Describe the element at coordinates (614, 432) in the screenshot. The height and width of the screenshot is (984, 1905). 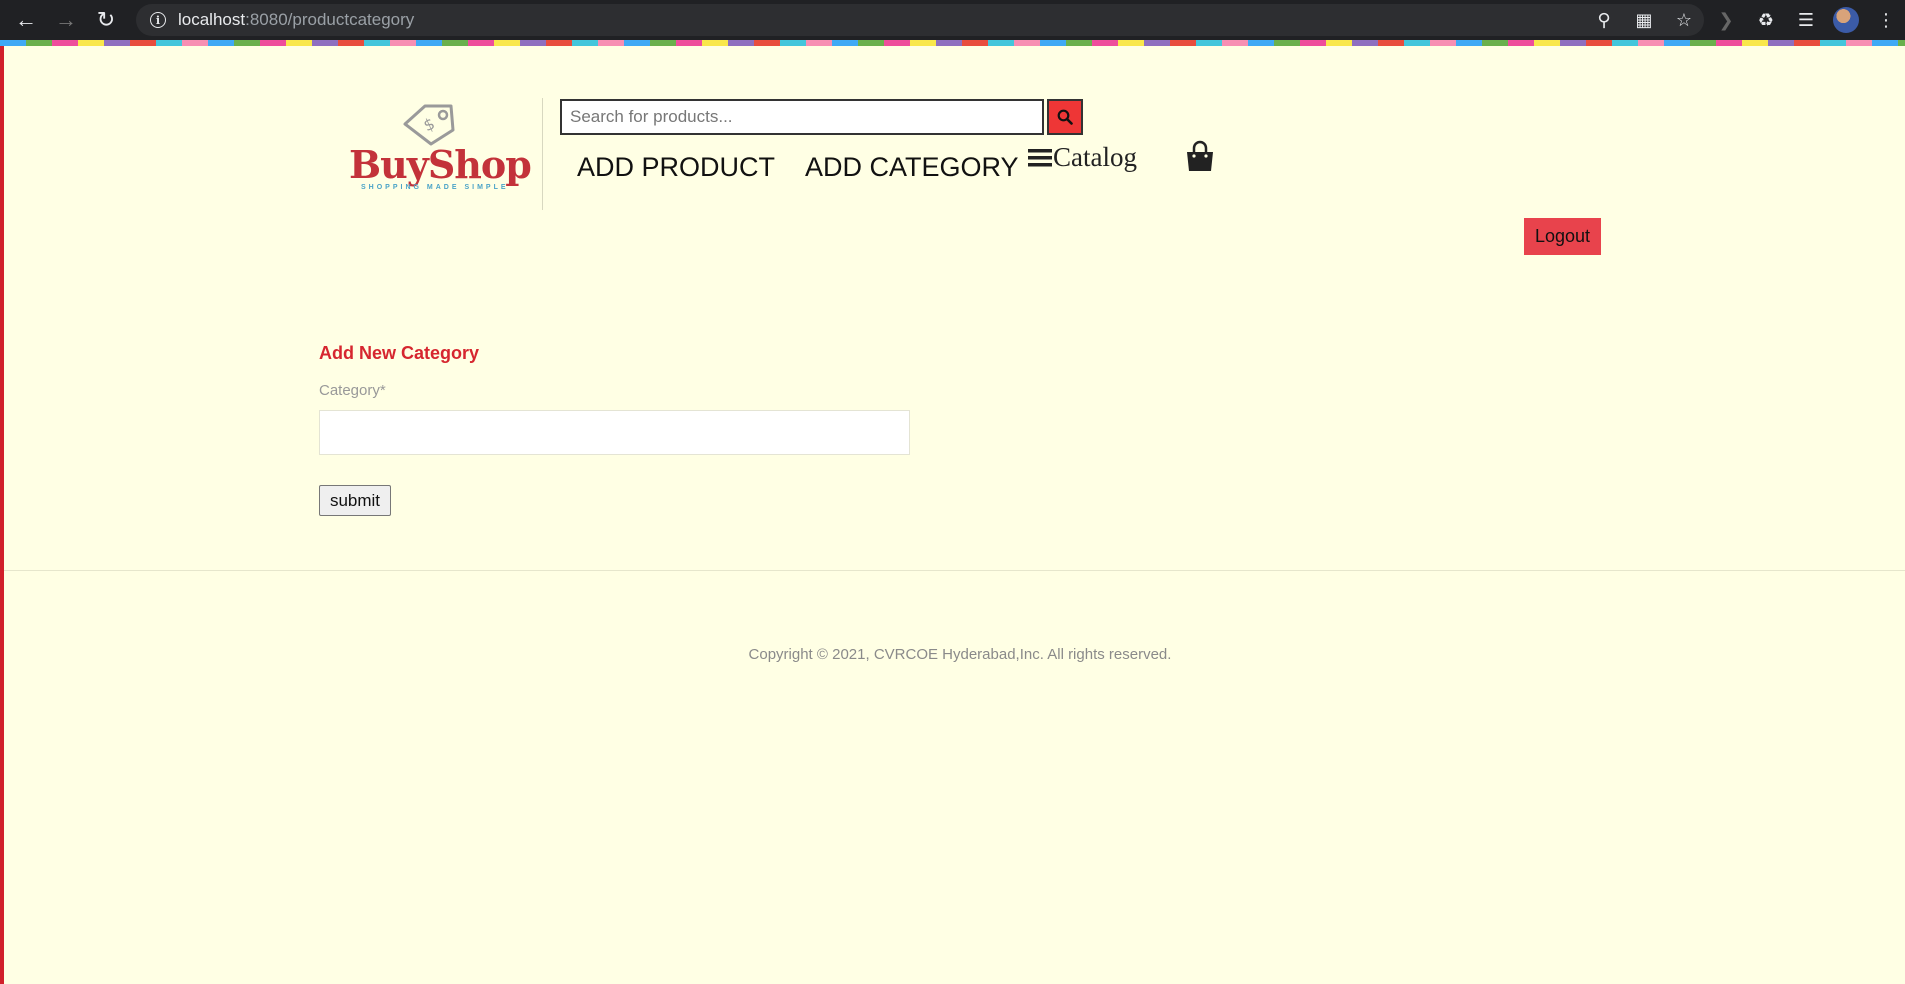
I see `category-input` at that location.